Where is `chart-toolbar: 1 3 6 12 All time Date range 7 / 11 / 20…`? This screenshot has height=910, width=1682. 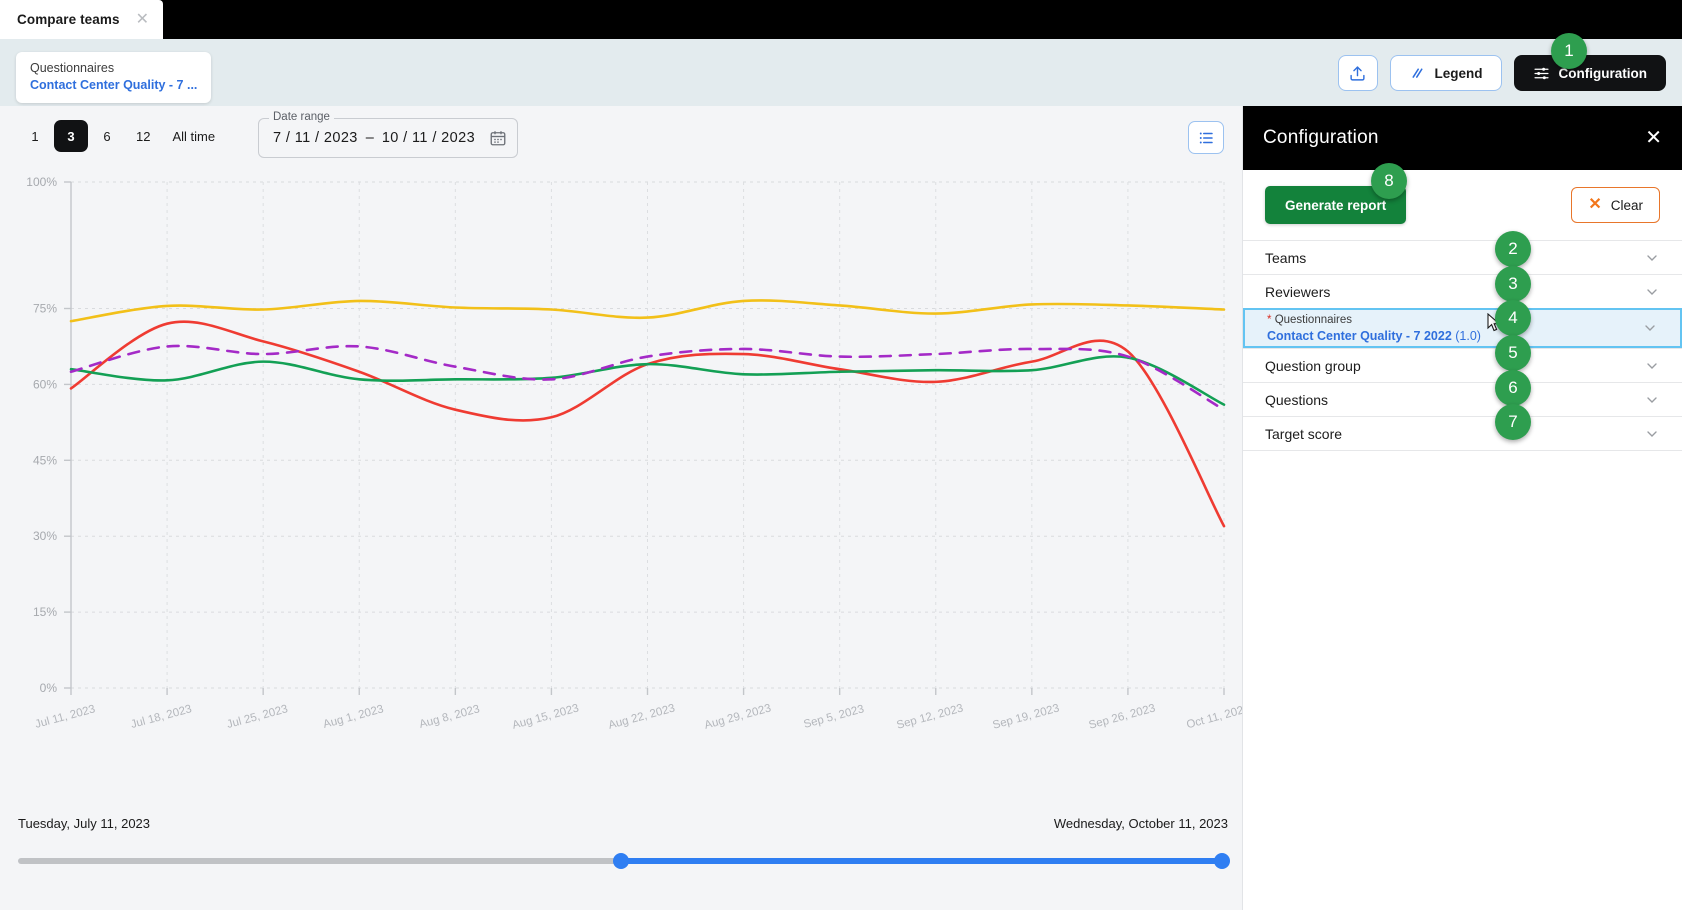 chart-toolbar: 1 3 6 12 All time Date range 7 / 11 / 20… is located at coordinates (621, 137).